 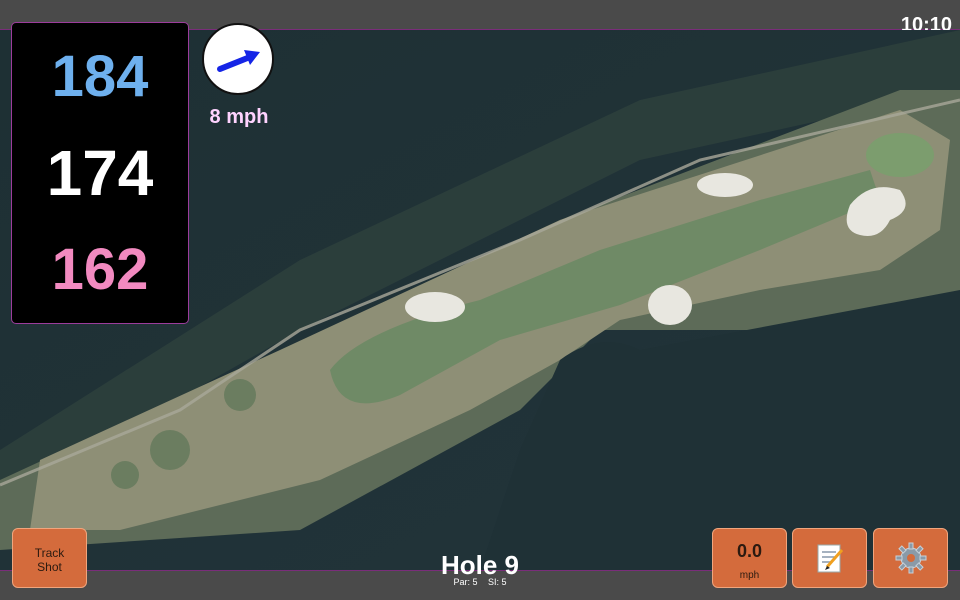 I want to click on hole-si: SI: 5, so click(x=497, y=582).